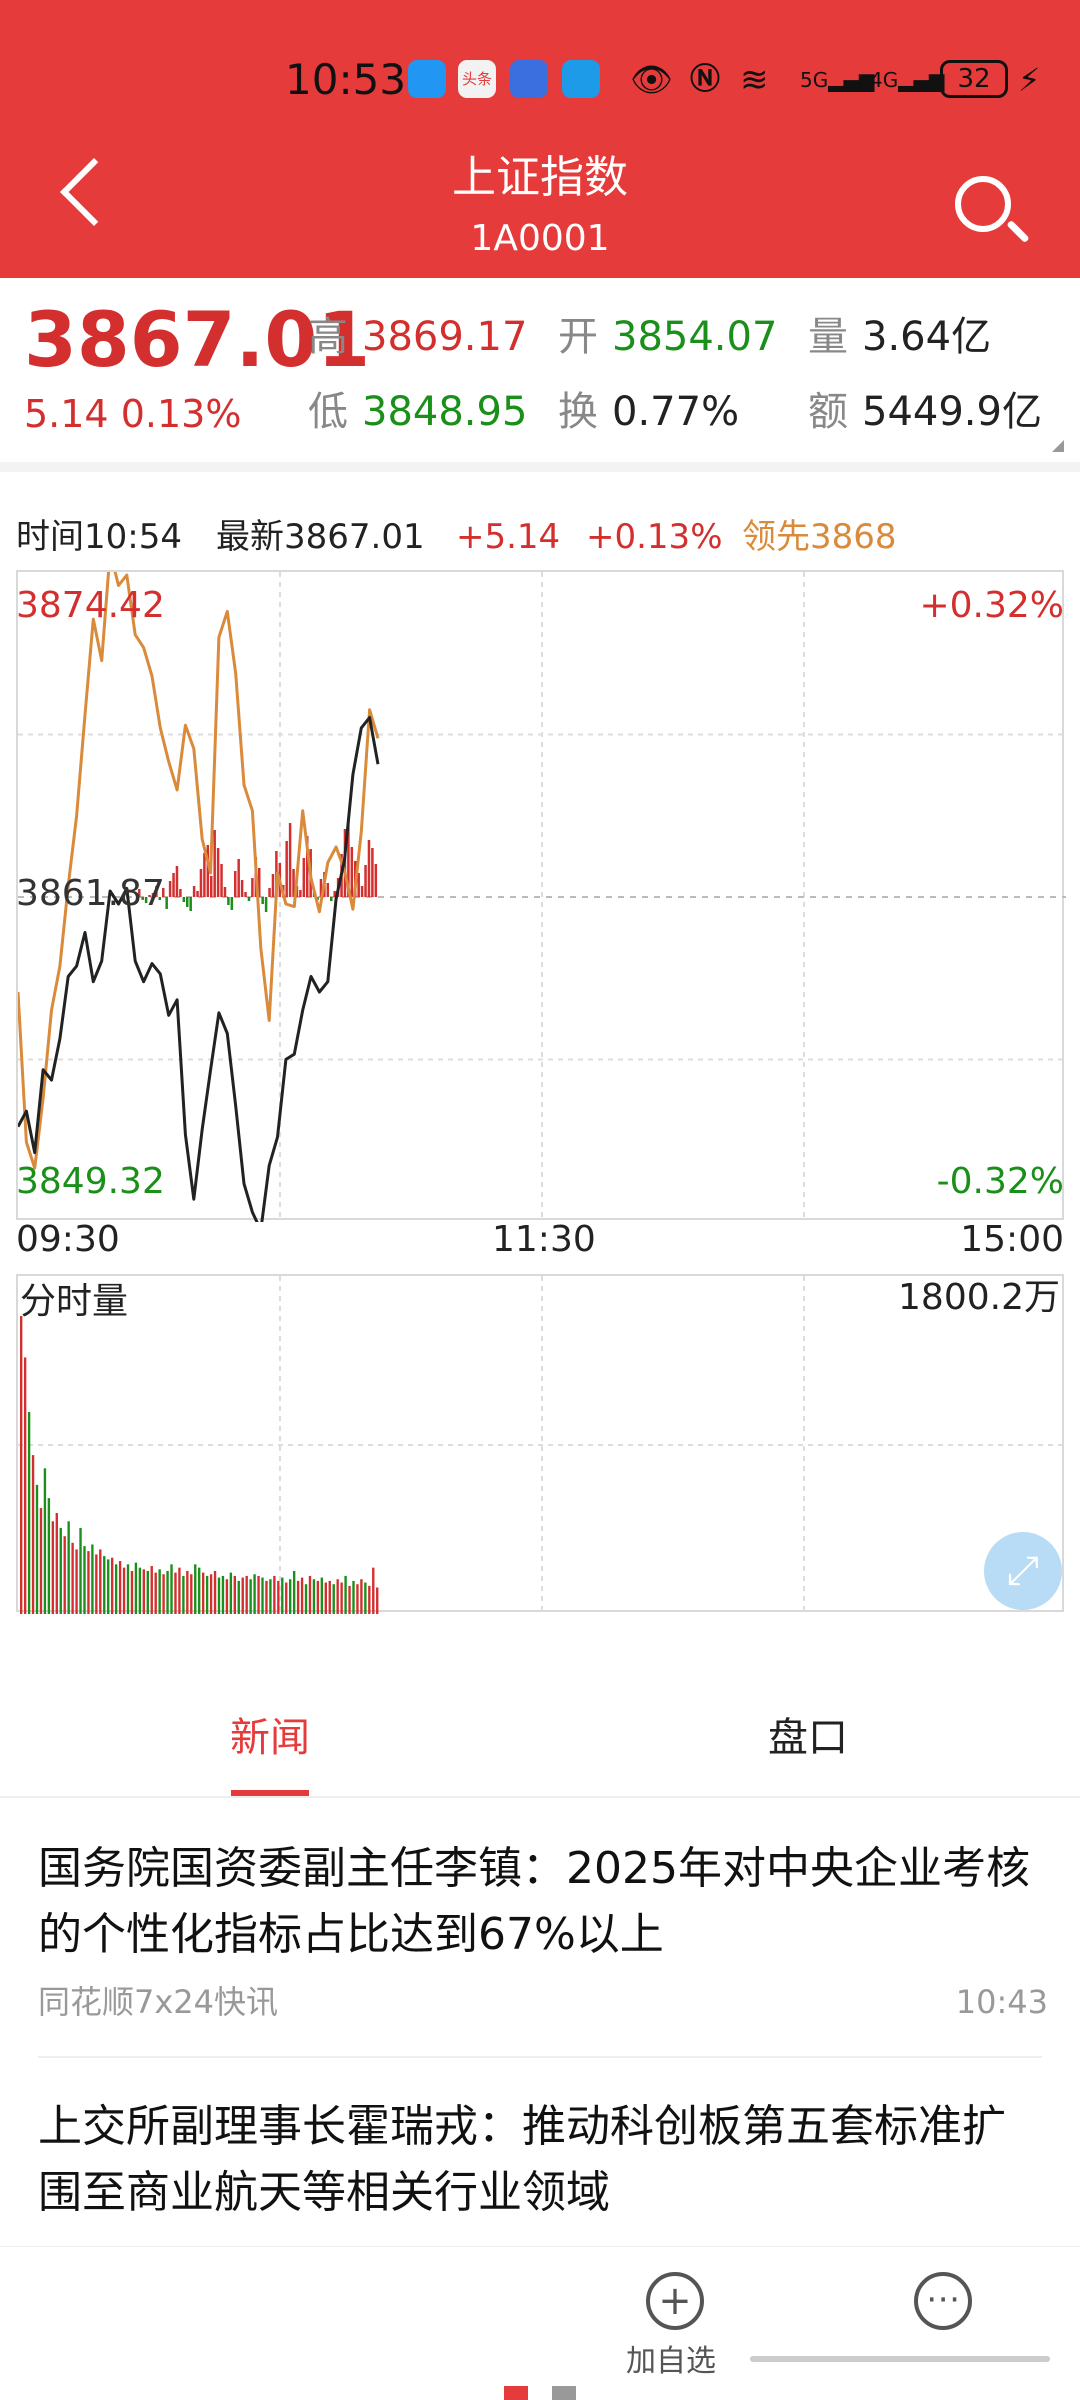 The width and height of the screenshot is (1080, 2400). Describe the element at coordinates (540, 238) in the screenshot. I see `index-code: 1A0001` at that location.